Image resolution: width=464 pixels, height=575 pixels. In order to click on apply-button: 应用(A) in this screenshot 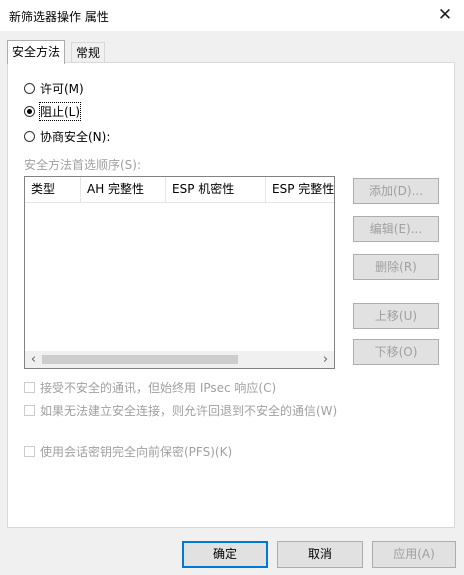, I will do `click(414, 554)`.